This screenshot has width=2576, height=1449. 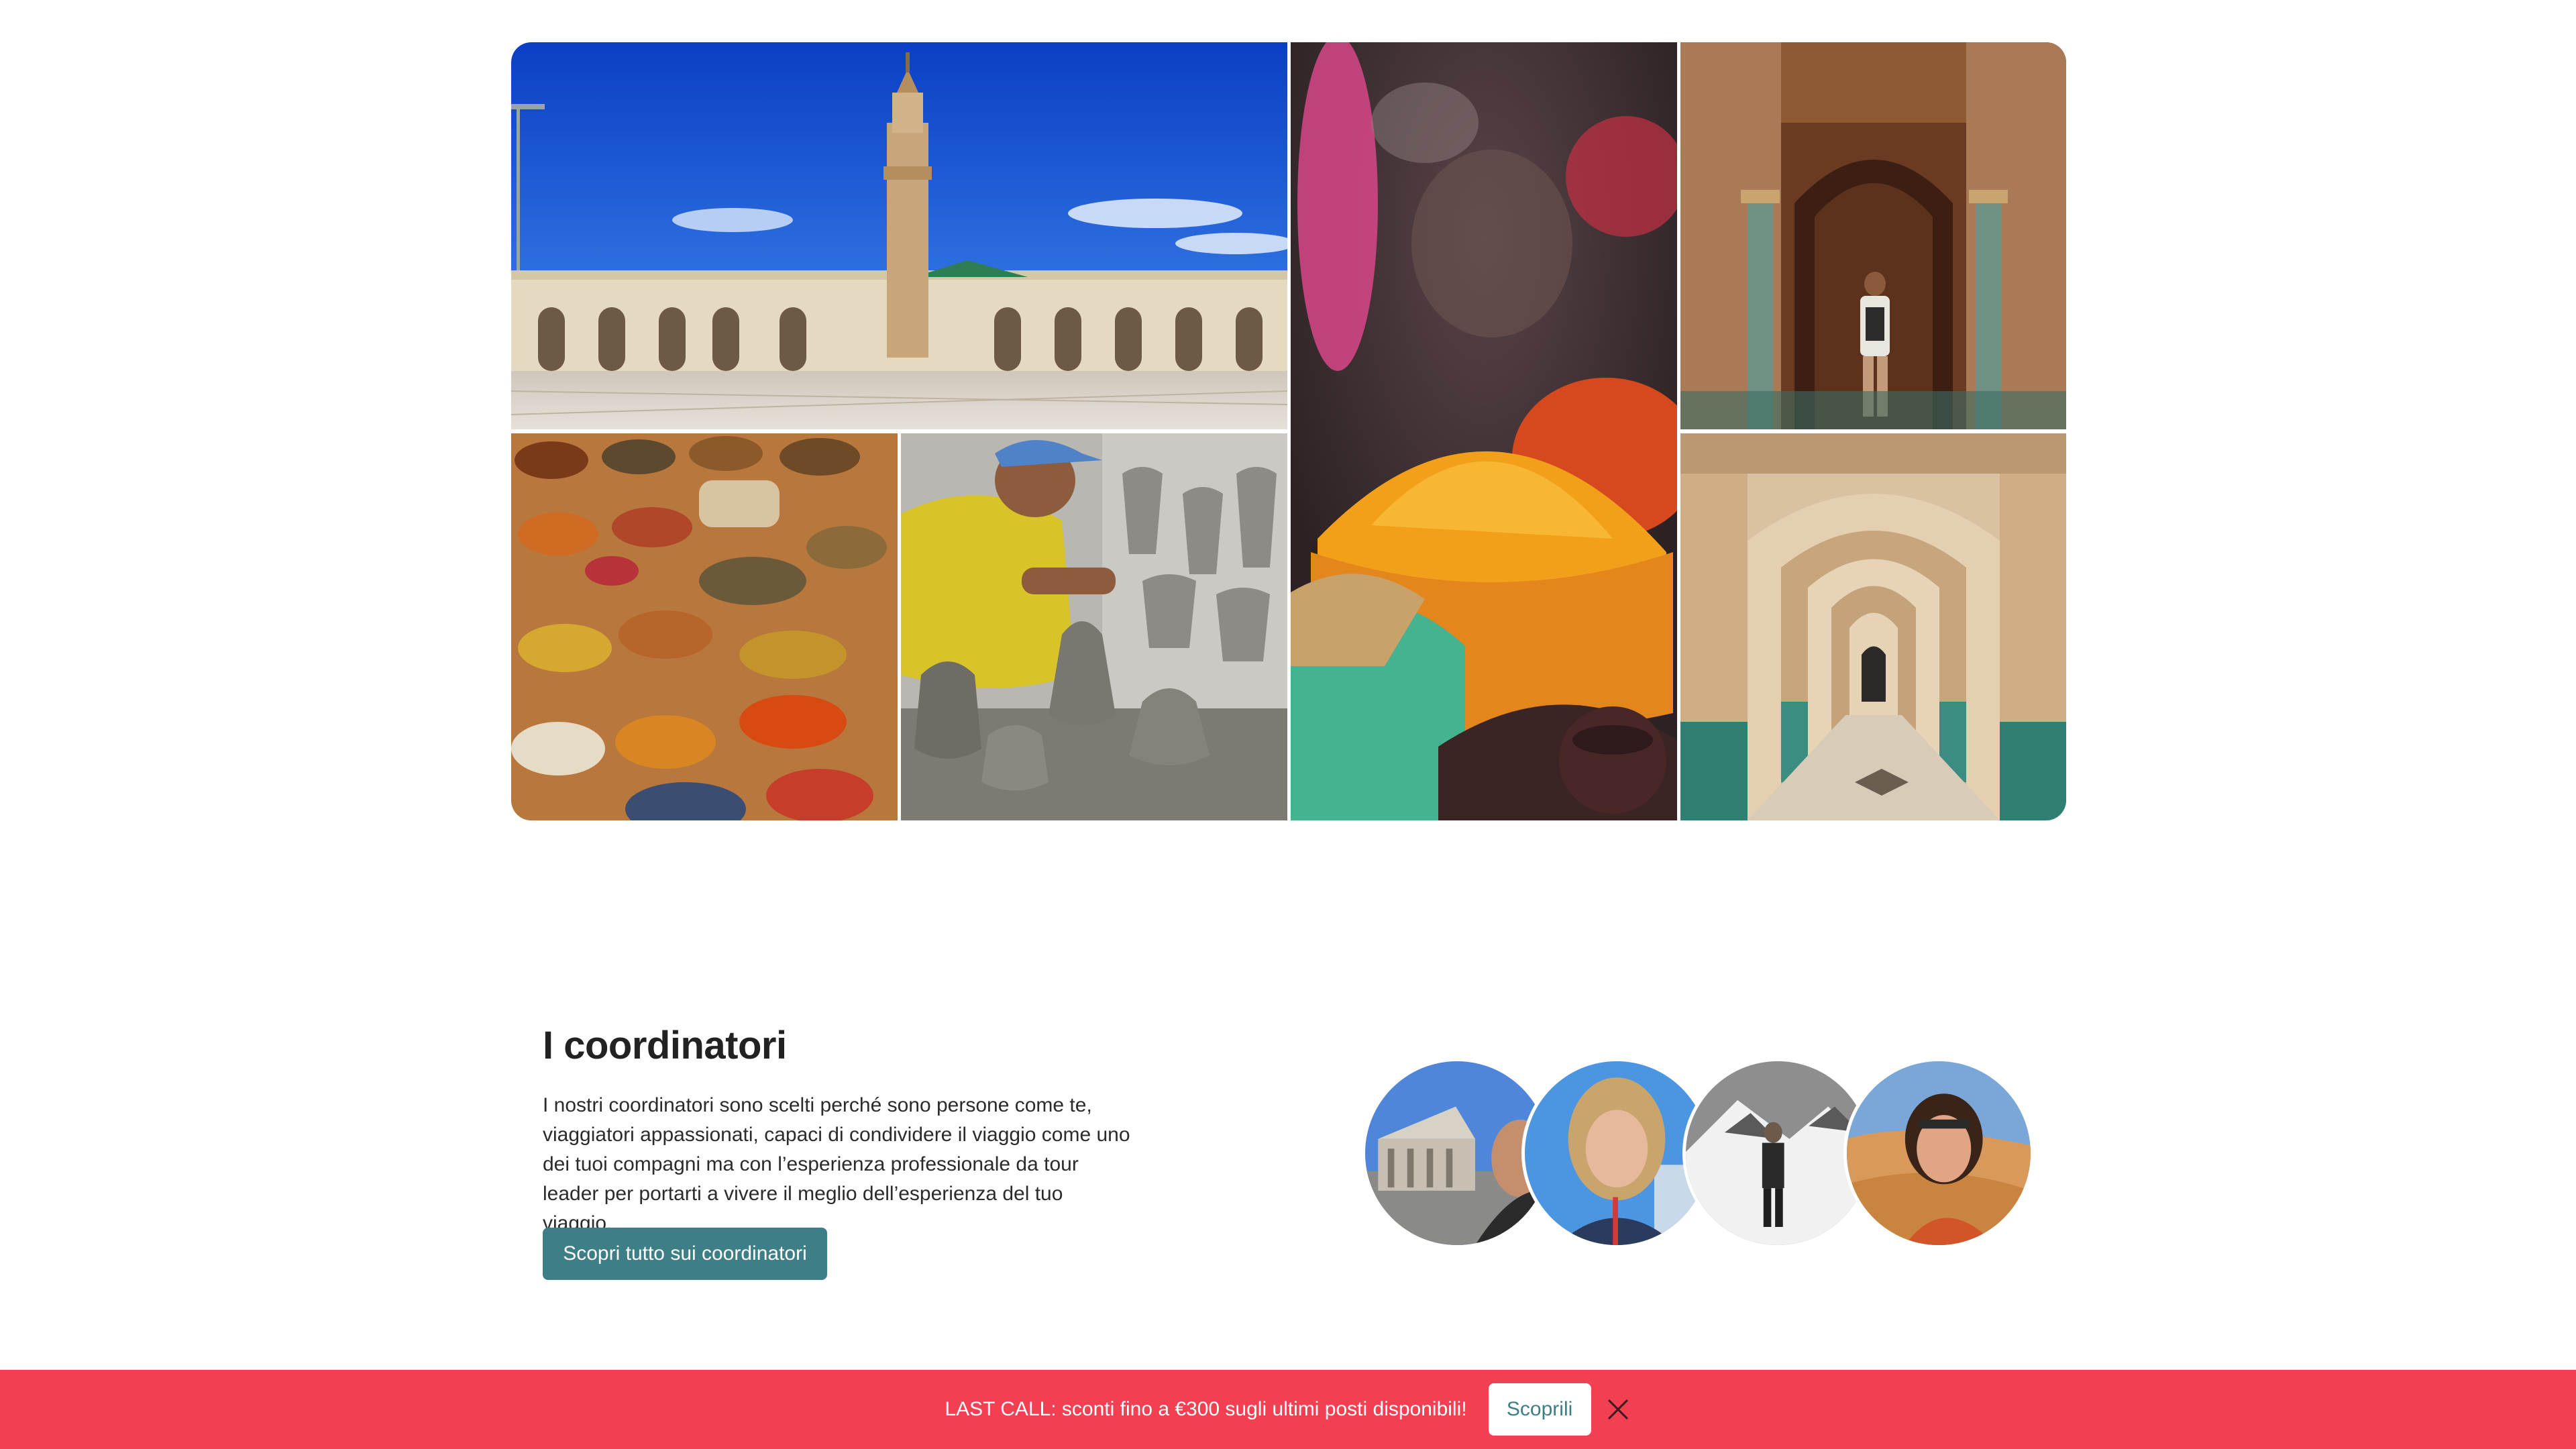 What do you see at coordinates (1484, 431) in the screenshot?
I see `spice-market-photo` at bounding box center [1484, 431].